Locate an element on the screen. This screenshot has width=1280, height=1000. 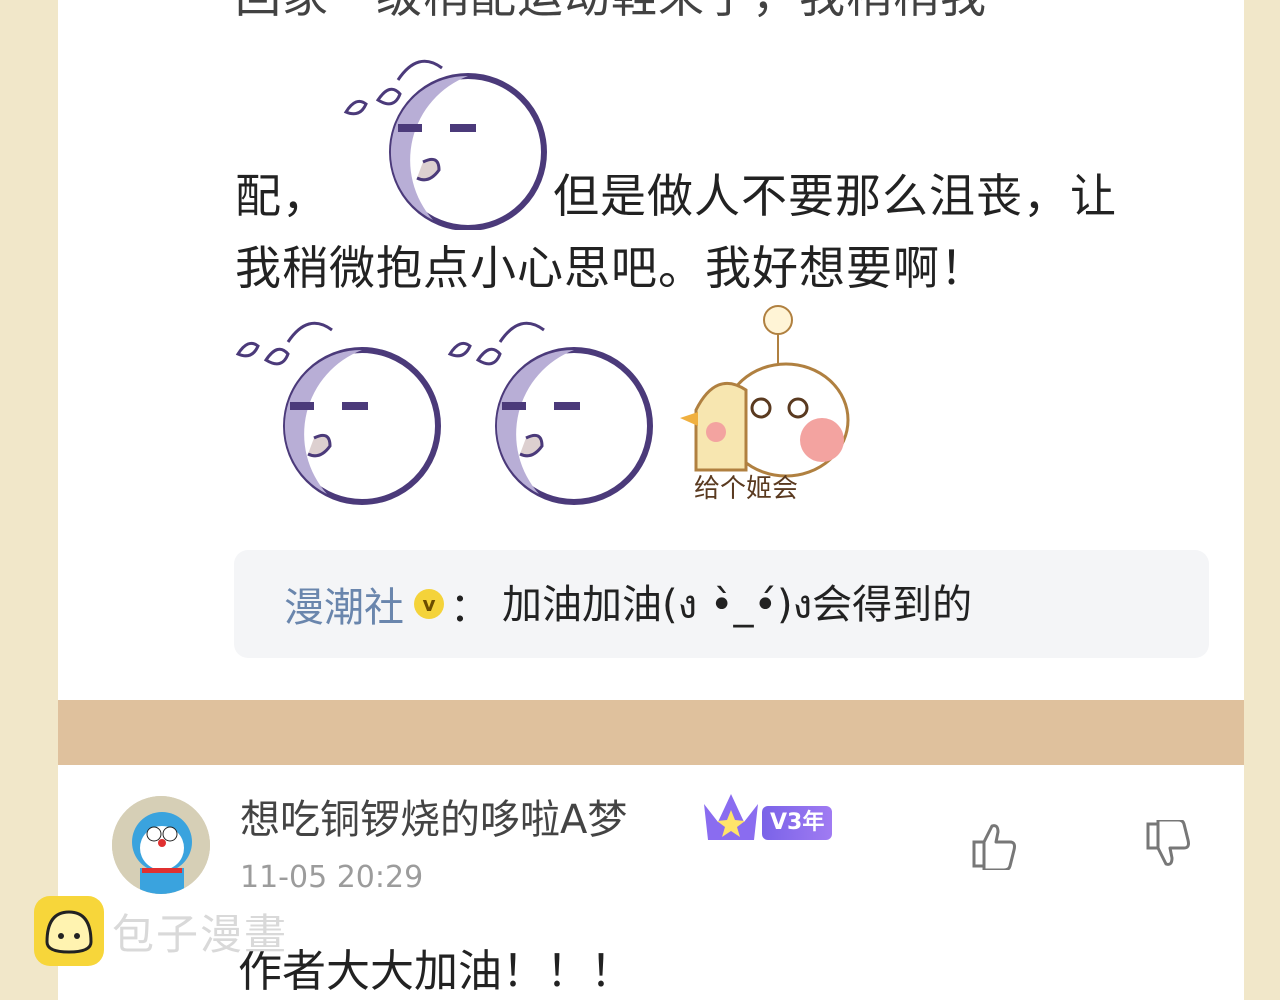
reply-username: 漫潮社 is located at coordinates (344, 604).